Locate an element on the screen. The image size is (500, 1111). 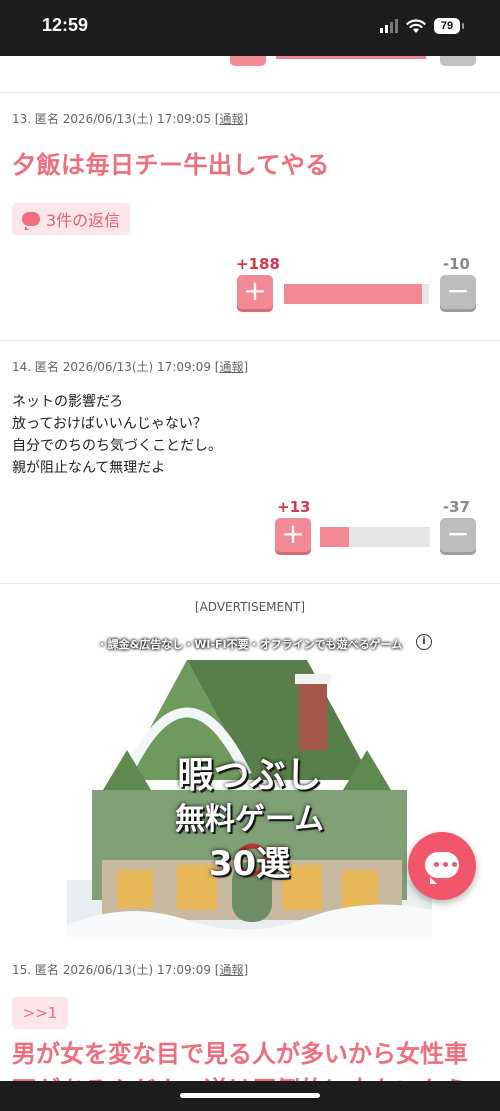
ad-label: [ADVERTISEMENT] is located at coordinates (250, 607).